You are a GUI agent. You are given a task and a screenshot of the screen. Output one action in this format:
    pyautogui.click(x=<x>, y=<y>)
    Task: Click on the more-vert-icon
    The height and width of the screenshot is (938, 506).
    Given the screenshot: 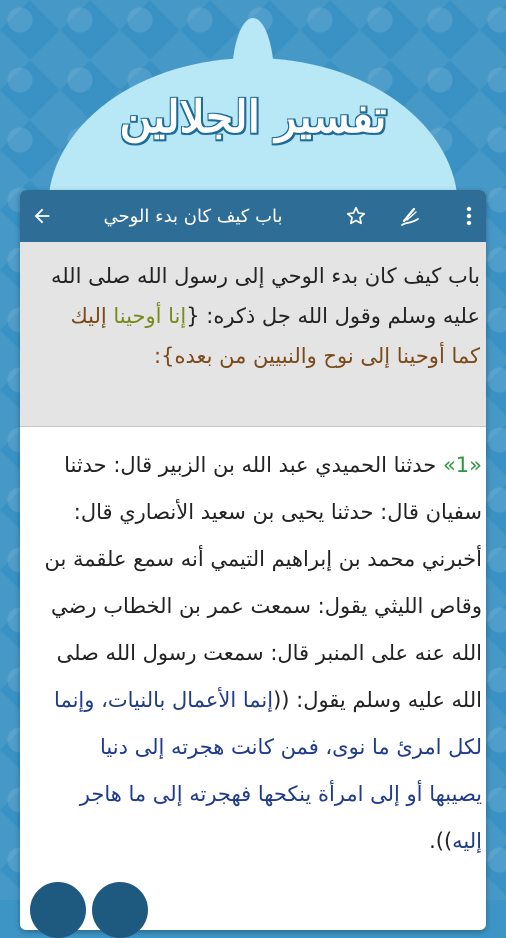 What is the action you would take?
    pyautogui.click(x=469, y=216)
    